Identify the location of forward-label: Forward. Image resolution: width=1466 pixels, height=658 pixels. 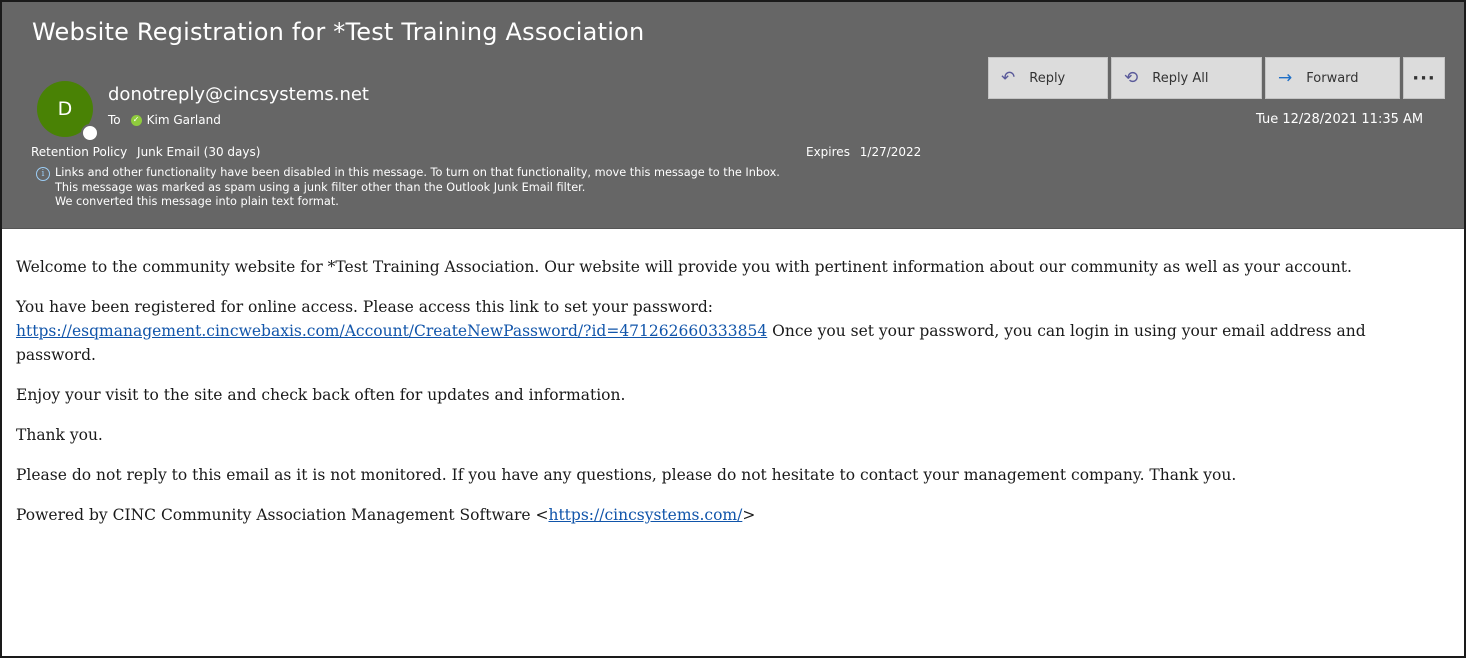
(1332, 78).